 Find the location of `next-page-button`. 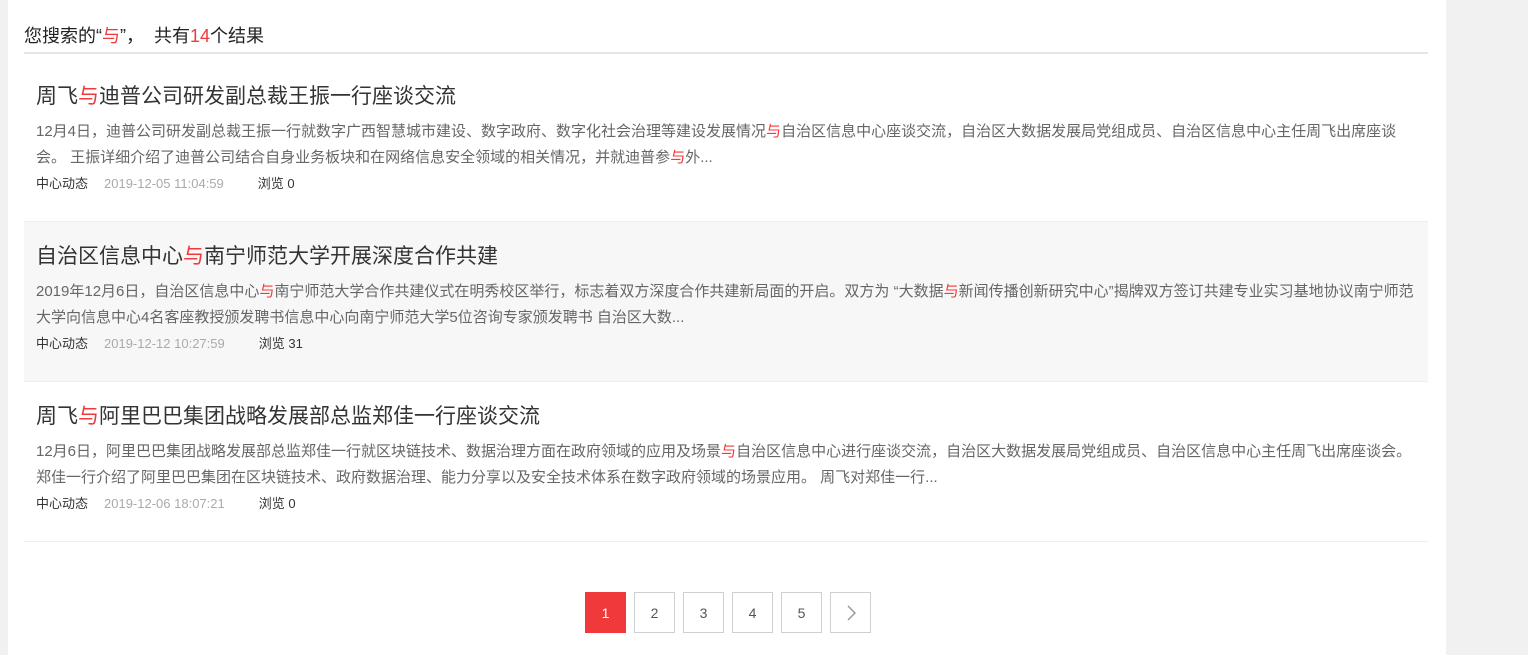

next-page-button is located at coordinates (850, 612).